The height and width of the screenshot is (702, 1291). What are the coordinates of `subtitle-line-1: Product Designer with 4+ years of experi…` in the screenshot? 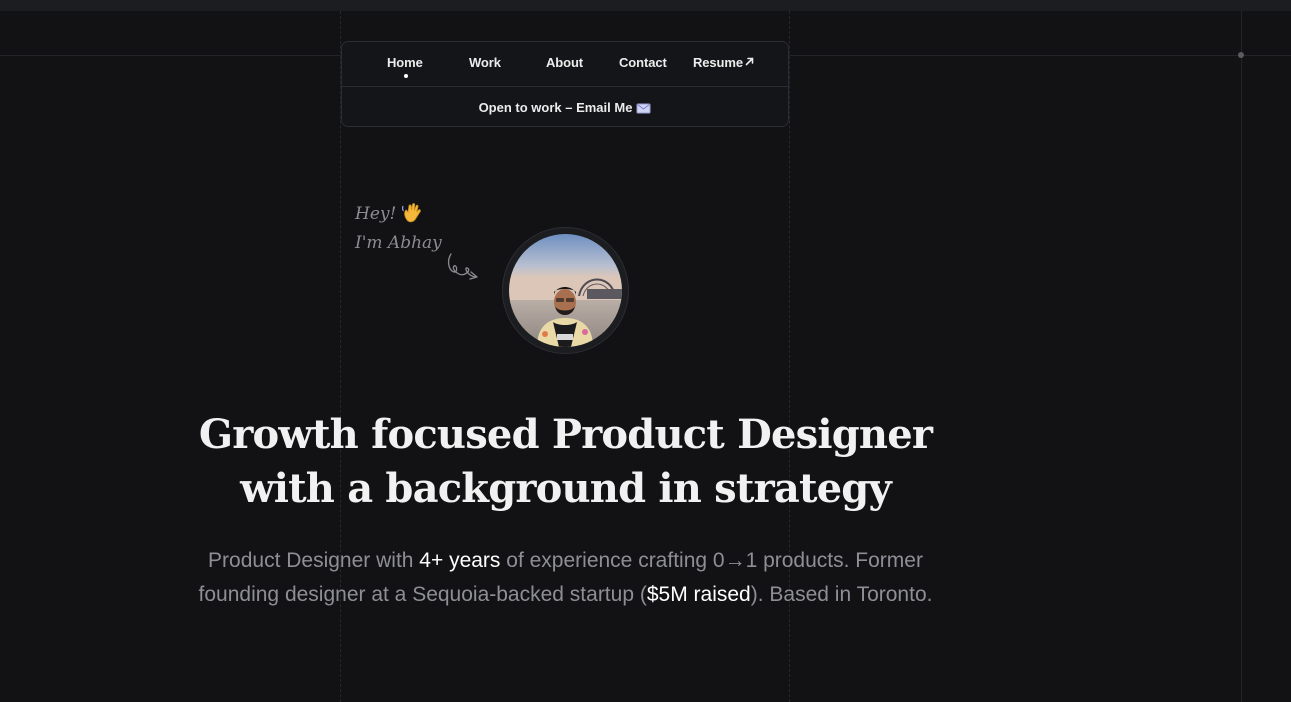 It's located at (565, 561).